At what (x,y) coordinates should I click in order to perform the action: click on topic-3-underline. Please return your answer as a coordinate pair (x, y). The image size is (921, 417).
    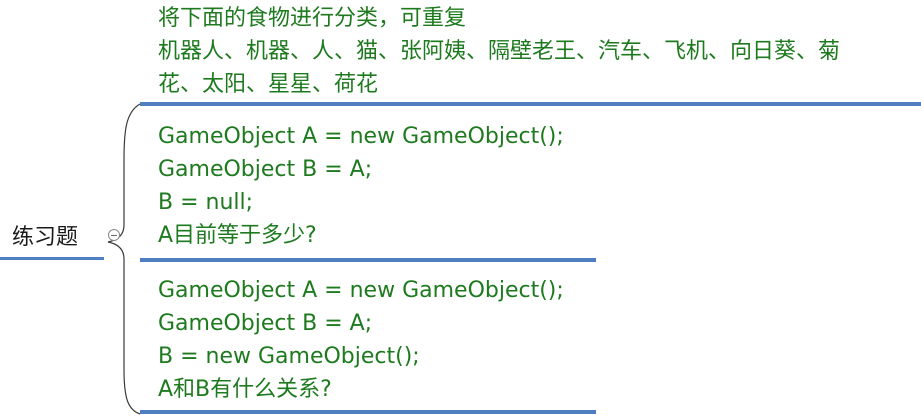
    Looking at the image, I should click on (368, 412).